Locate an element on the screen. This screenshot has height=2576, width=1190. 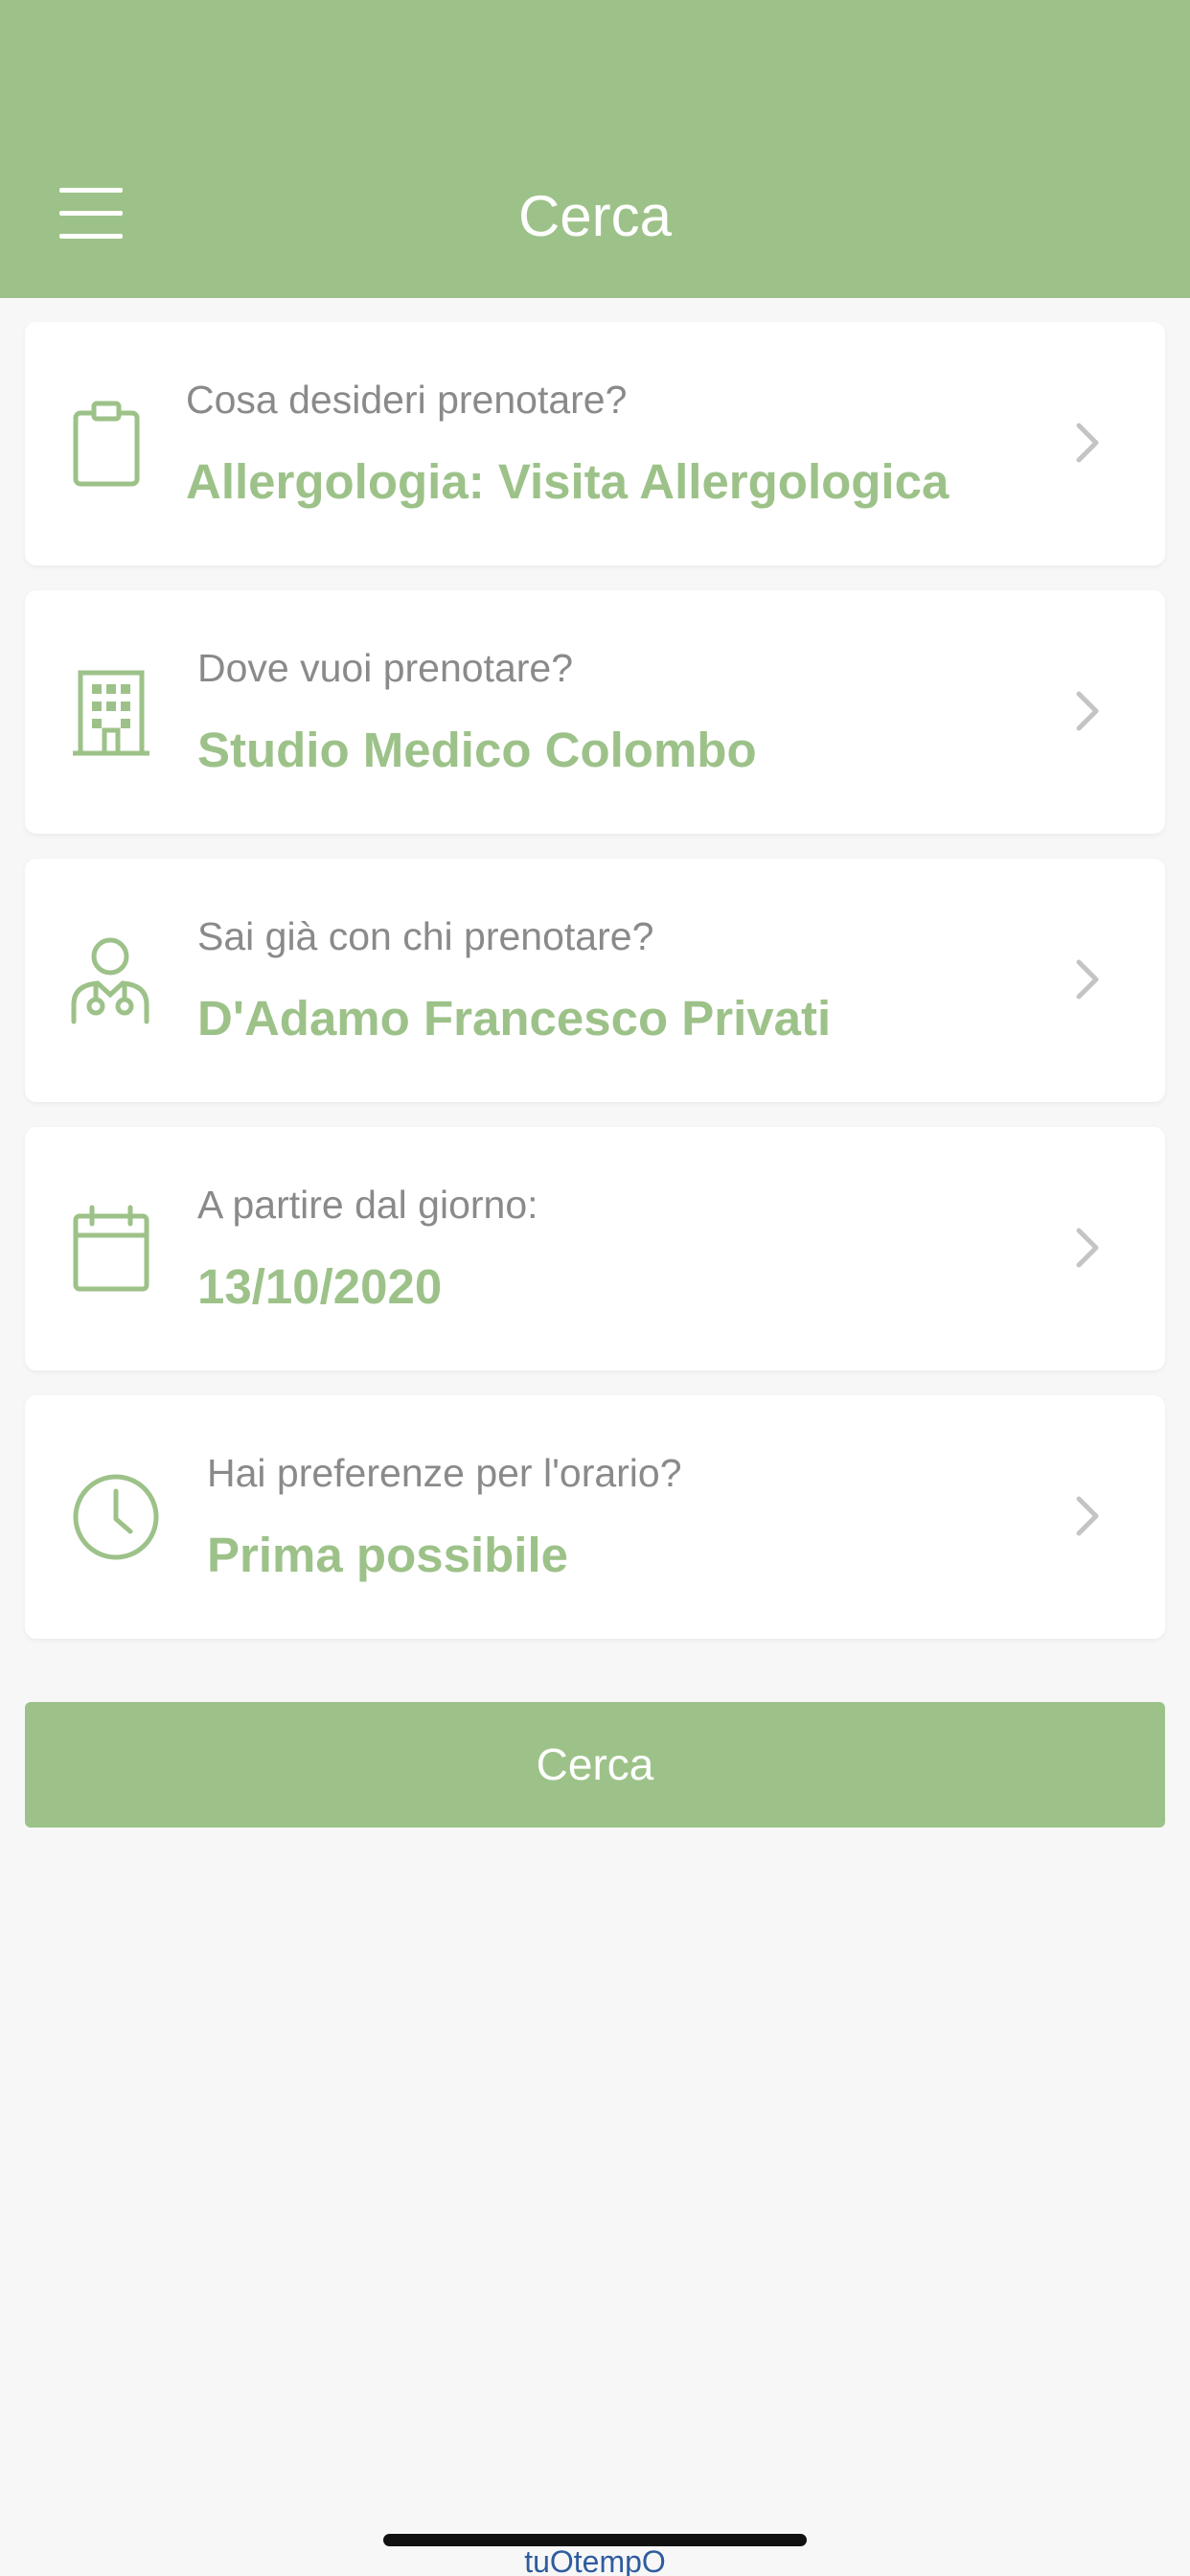
watermark: tuOtempO is located at coordinates (595, 2560).